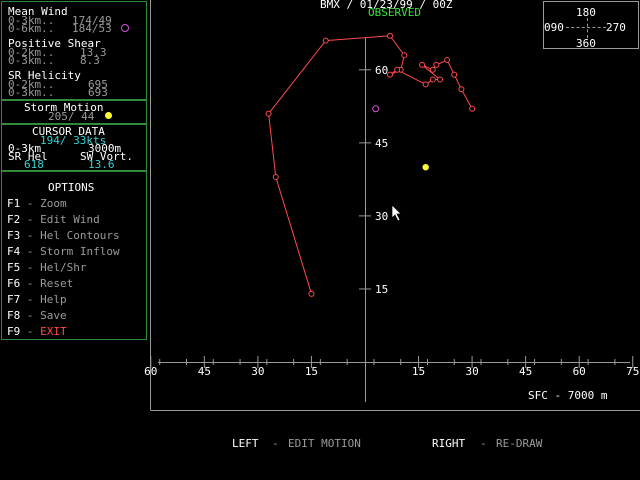 The image size is (640, 480). Describe the element at coordinates (373, 180) in the screenshot. I see `y-axis-ticks: 60 45 30 15` at that location.